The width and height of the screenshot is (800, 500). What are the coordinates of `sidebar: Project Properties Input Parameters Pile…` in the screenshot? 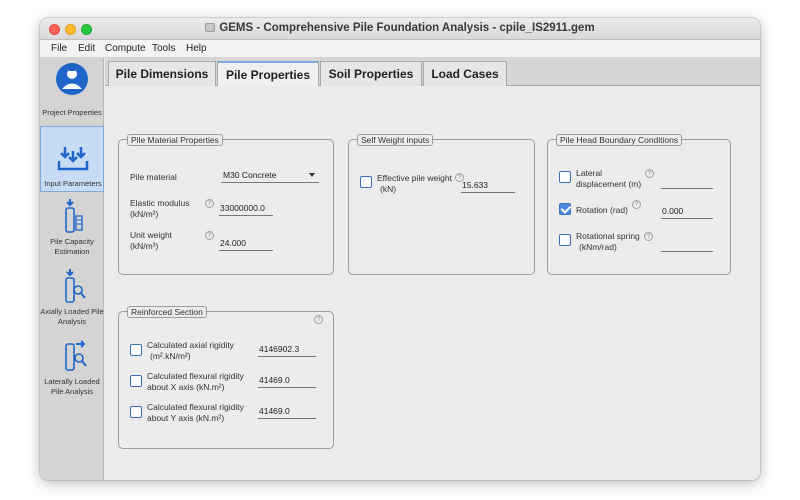 It's located at (72, 269).